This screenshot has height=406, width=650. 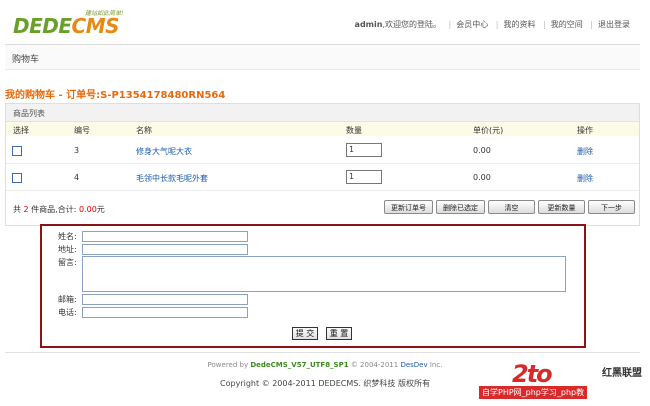 I want to click on message-label: 留言:, so click(x=67, y=262).